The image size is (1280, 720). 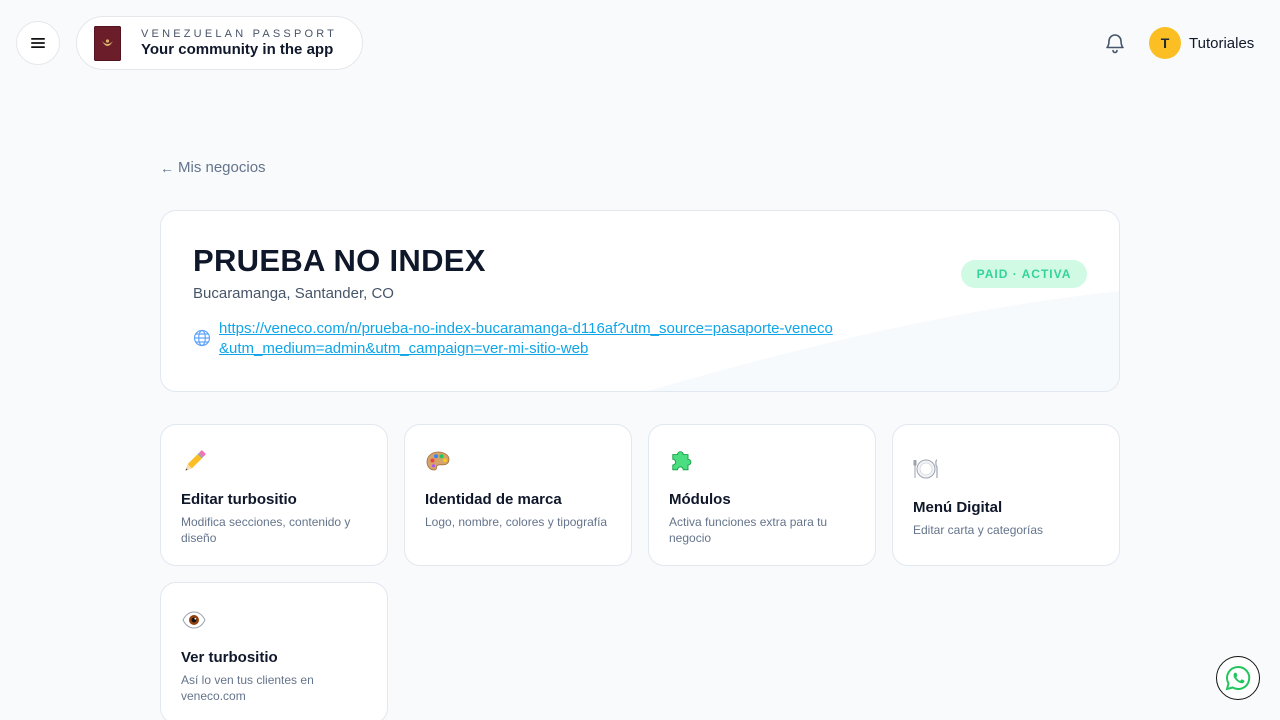 What do you see at coordinates (237, 49) in the screenshot?
I see `brand-title: Your community in the app` at bounding box center [237, 49].